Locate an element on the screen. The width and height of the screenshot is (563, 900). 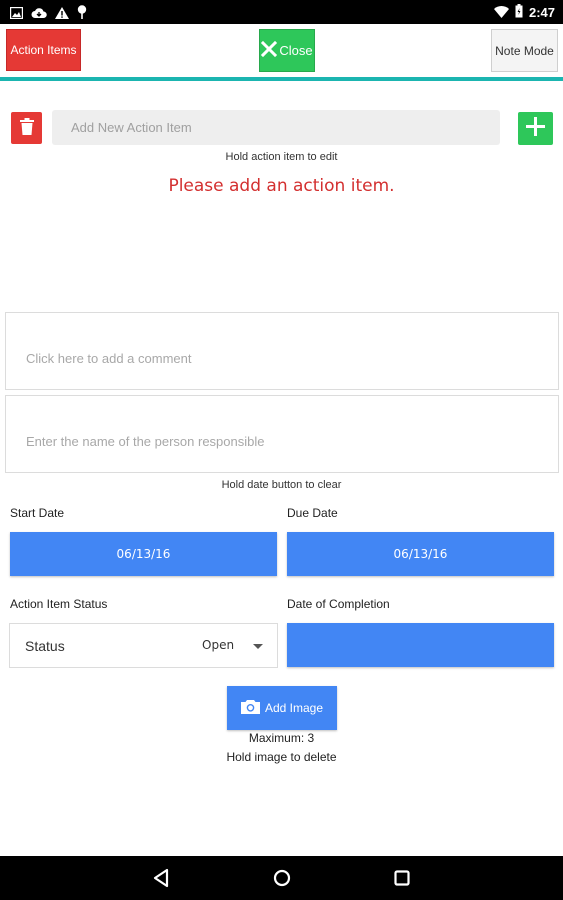
edit-hint: Hold action item to edit is located at coordinates (281, 157).